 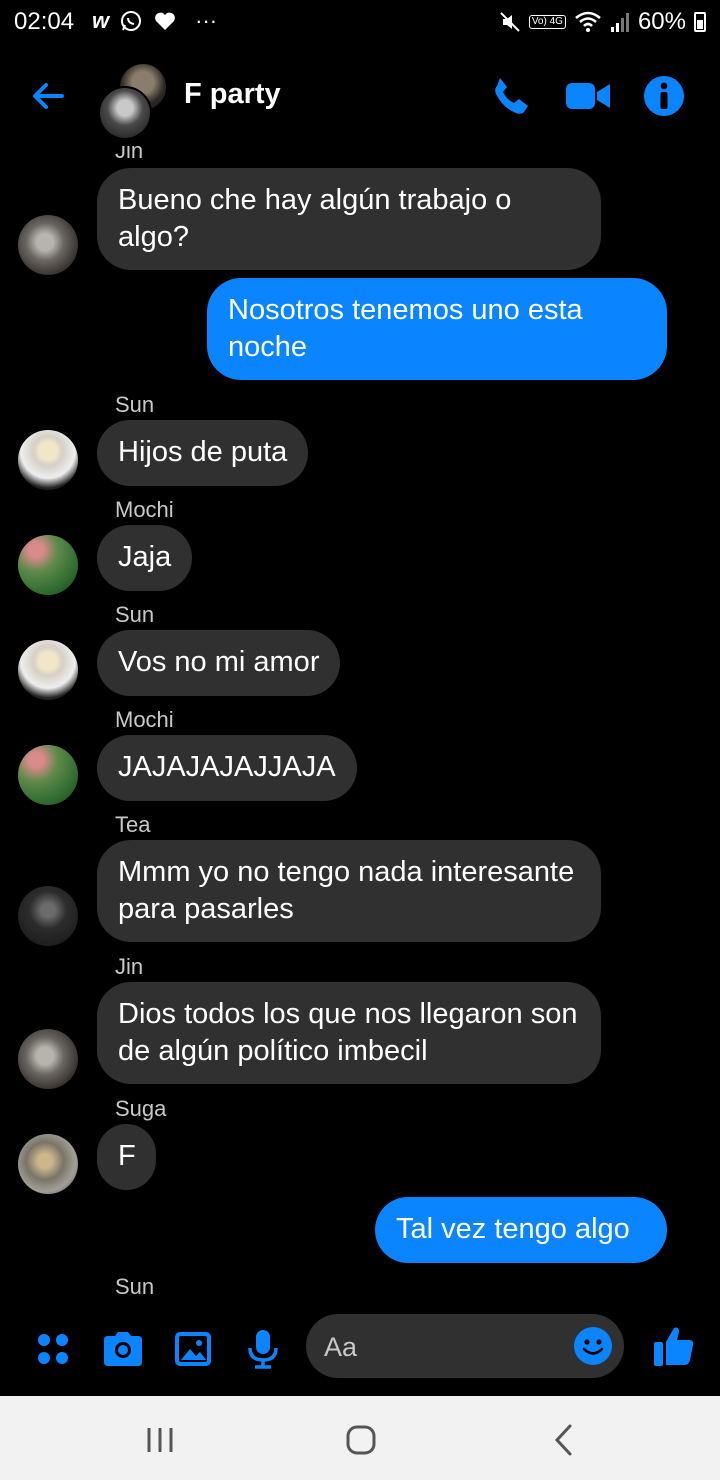 What do you see at coordinates (661, 21) in the screenshot?
I see `battery-percent: 60%` at bounding box center [661, 21].